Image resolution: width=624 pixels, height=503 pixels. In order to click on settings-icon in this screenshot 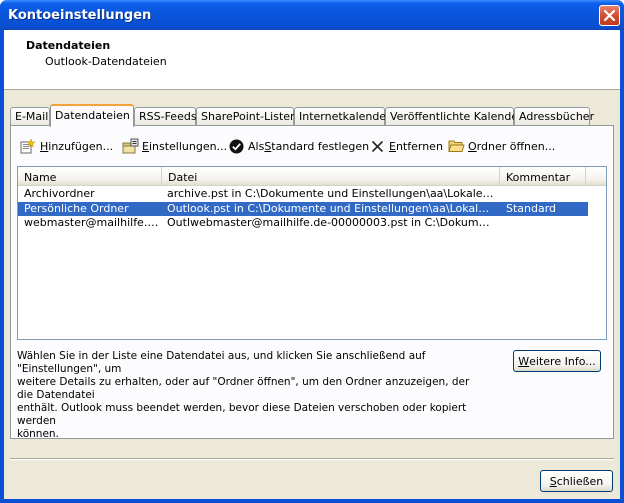, I will do `click(130, 146)`.